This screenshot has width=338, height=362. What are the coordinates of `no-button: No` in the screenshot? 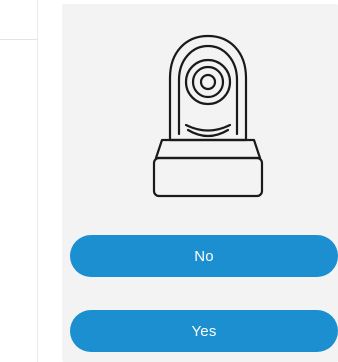 It's located at (204, 256).